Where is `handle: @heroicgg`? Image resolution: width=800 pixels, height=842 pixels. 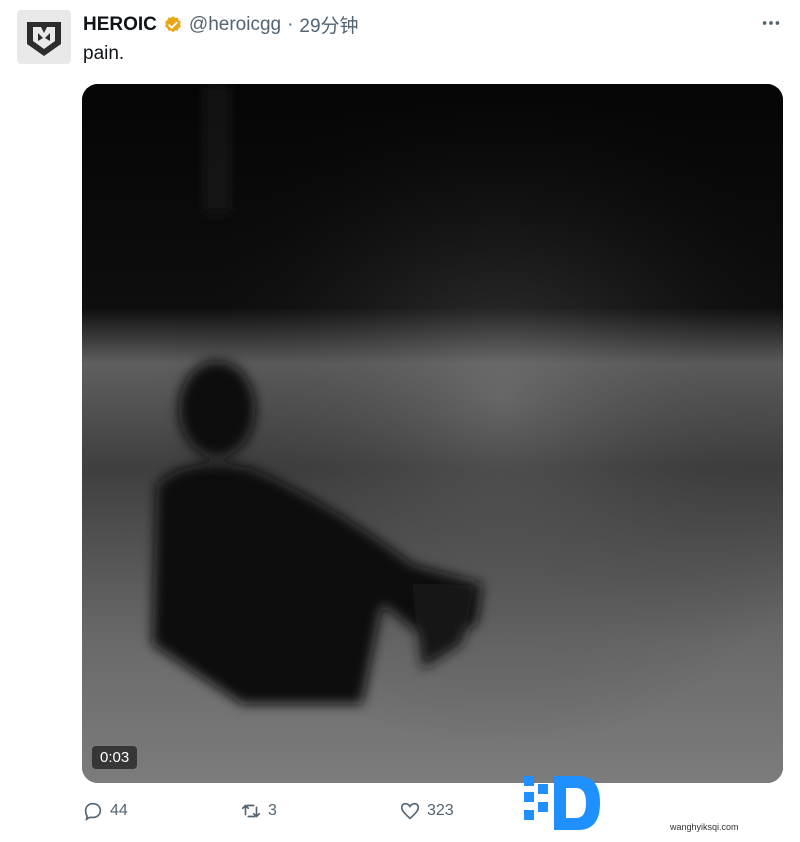 handle: @heroicgg is located at coordinates (235, 25).